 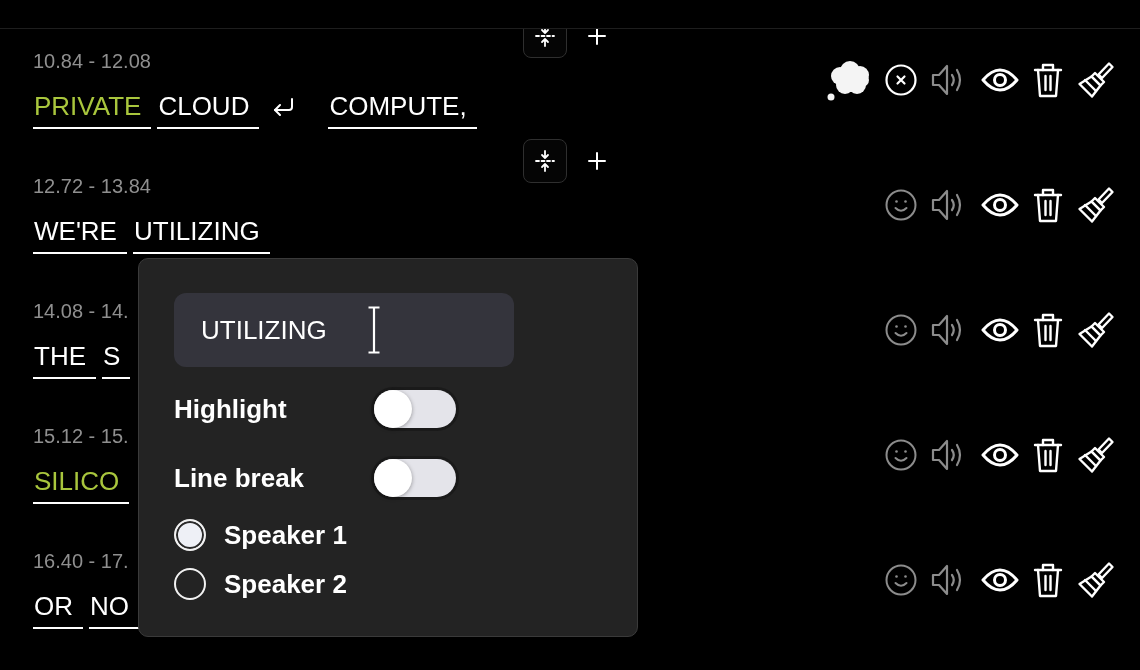 I want to click on x-circle-icon, so click(x=901, y=80).